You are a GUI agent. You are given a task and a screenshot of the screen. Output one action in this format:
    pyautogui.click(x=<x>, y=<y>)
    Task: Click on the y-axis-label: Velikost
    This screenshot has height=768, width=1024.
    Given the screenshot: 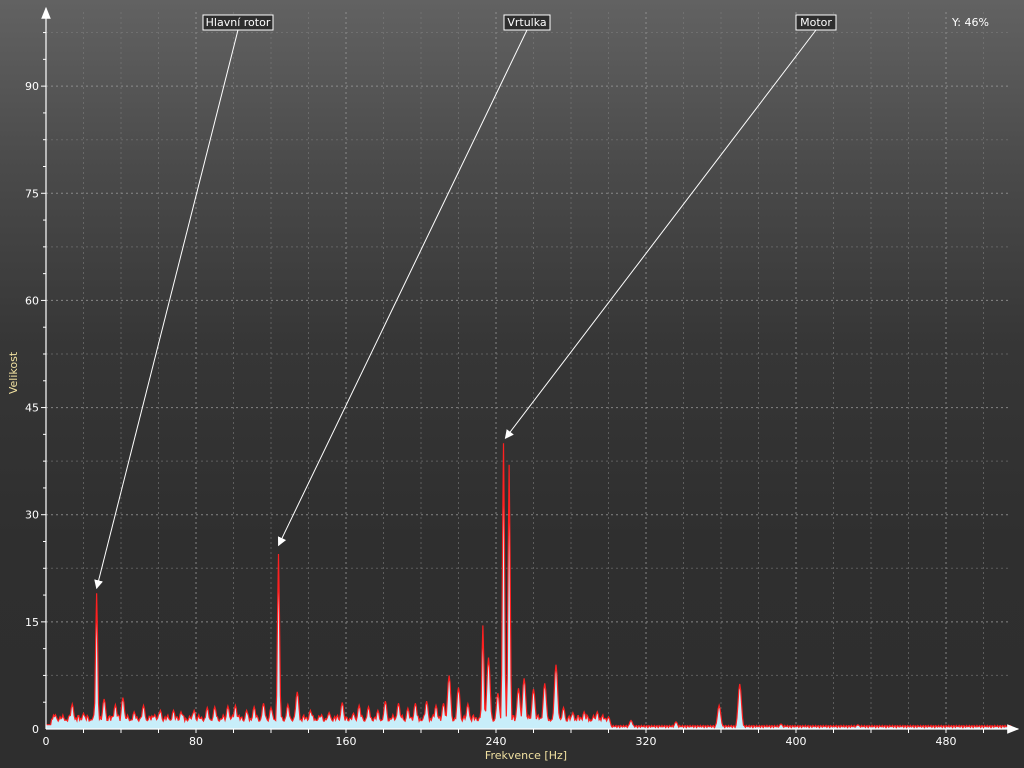 What is the action you would take?
    pyautogui.click(x=13, y=372)
    